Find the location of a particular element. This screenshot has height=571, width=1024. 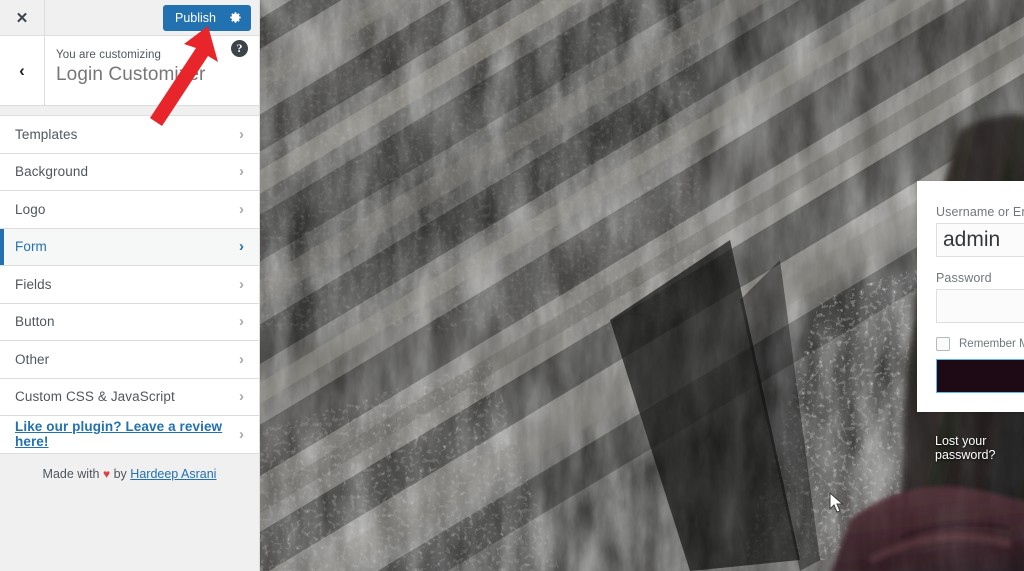

panel-title-text: You are customizing Login Customizer ? is located at coordinates (152, 70).